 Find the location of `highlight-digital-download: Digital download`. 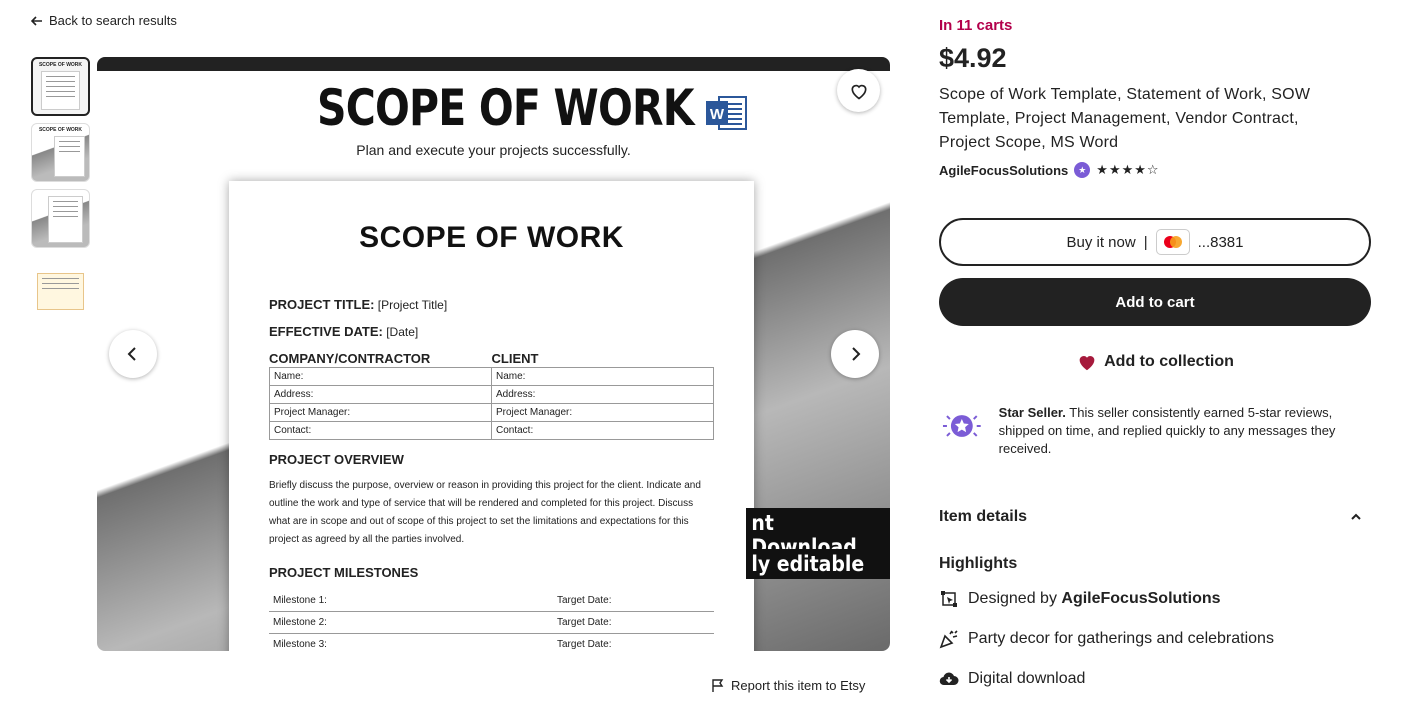

highlight-digital-download: Digital download is located at coordinates (1012, 679).